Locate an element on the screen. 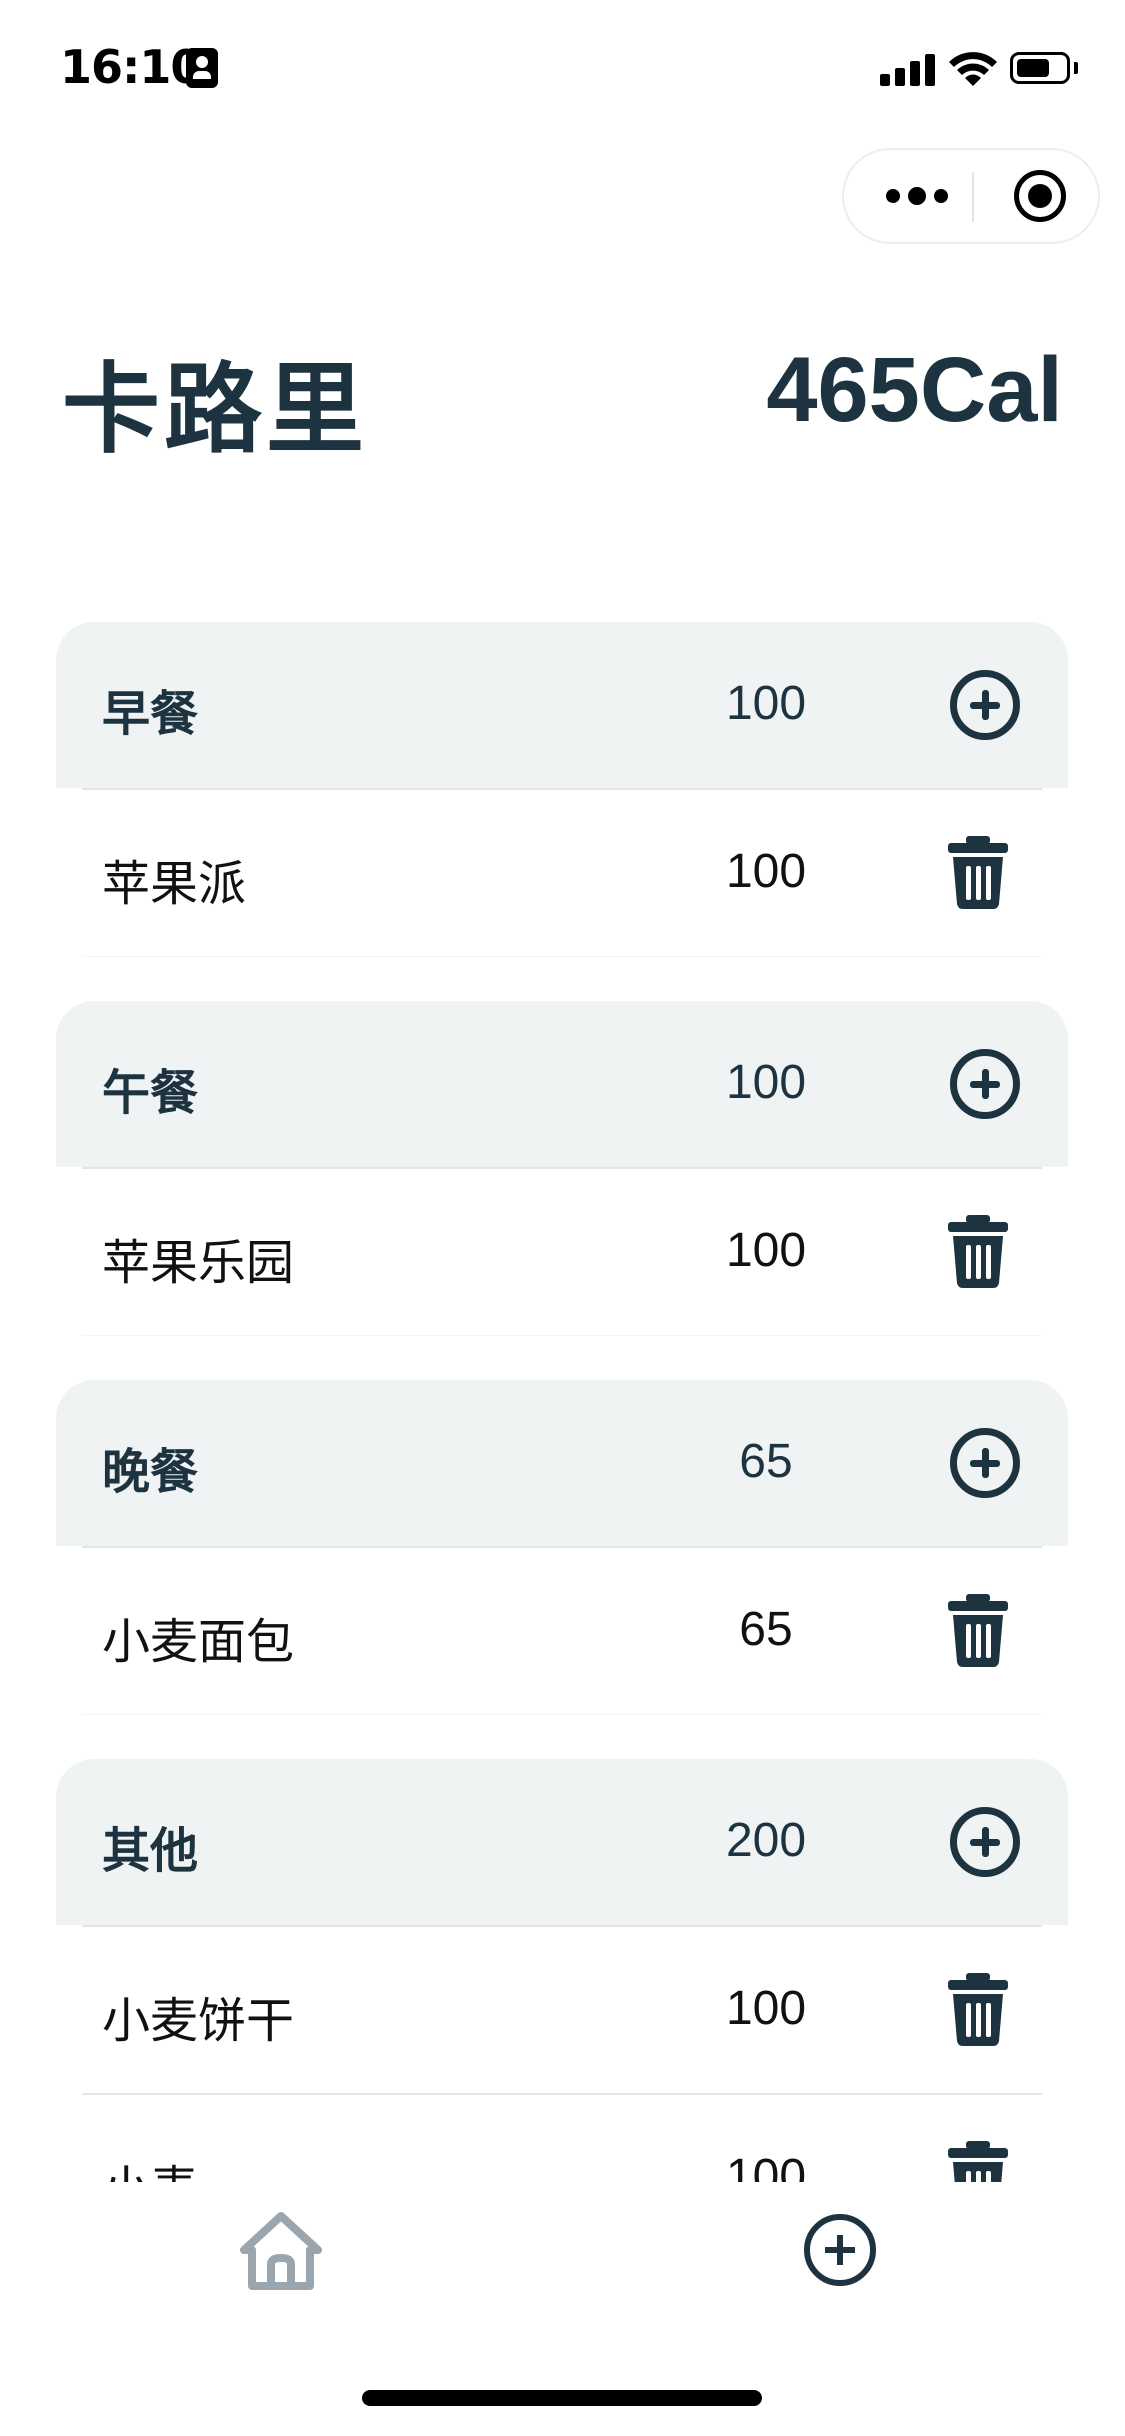 The width and height of the screenshot is (1125, 2436). meal-name: 午餐 is located at coordinates (150, 1093).